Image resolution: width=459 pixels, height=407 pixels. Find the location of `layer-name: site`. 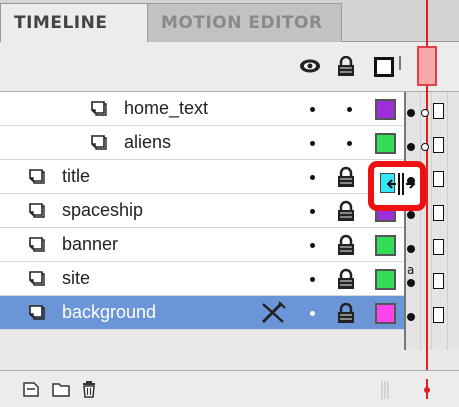

layer-name: site is located at coordinates (76, 278).